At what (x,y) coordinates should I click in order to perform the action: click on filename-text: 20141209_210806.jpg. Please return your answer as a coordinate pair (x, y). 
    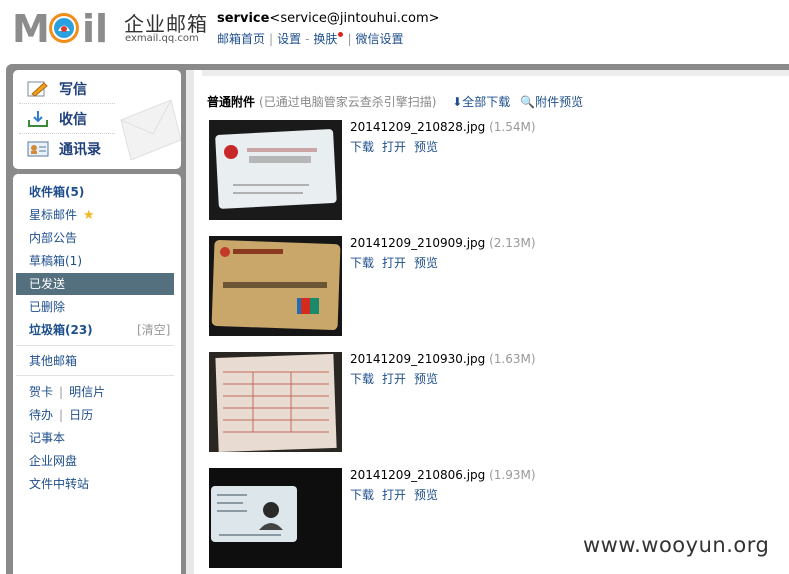
    Looking at the image, I should click on (418, 475).